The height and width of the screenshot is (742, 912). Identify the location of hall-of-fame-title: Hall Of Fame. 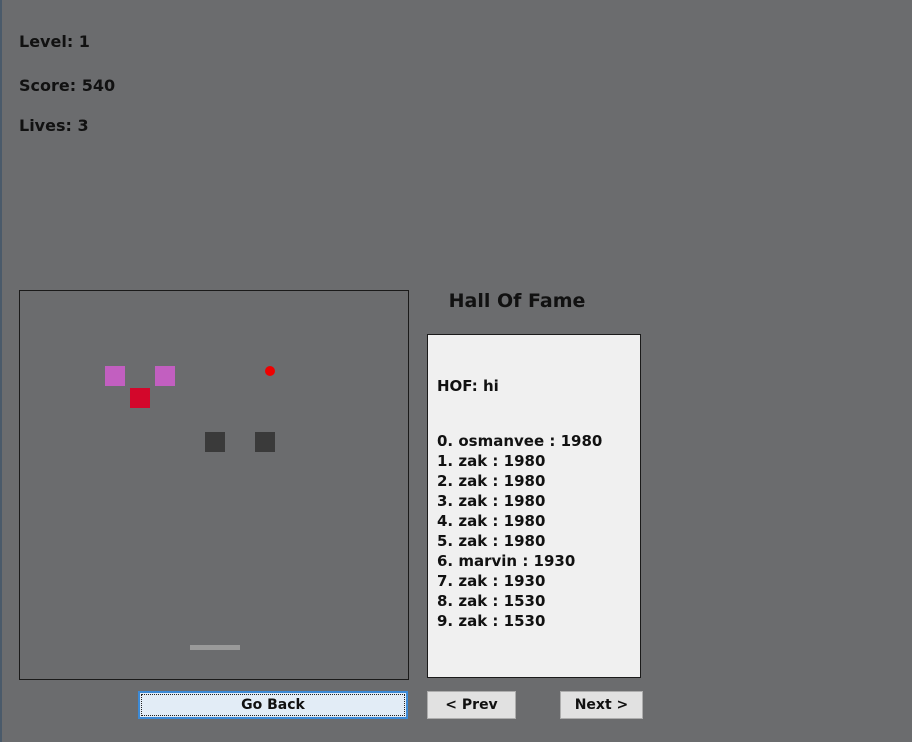
(517, 301).